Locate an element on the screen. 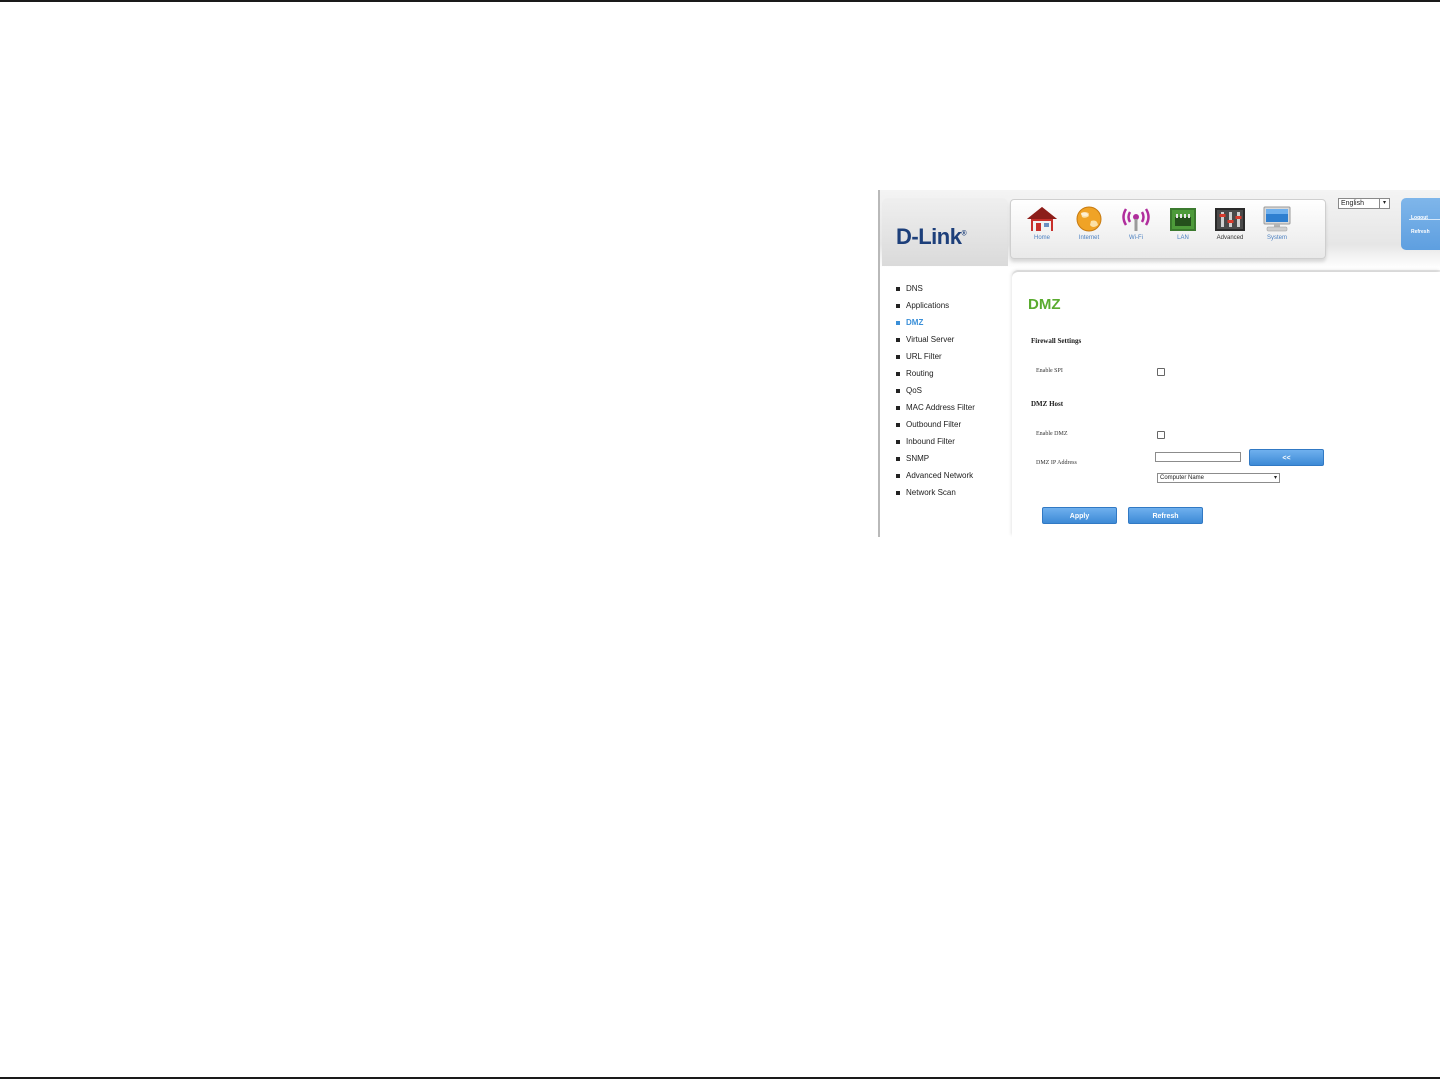 The image size is (1440, 1081). nav-internet: Internet is located at coordinates (1089, 229).